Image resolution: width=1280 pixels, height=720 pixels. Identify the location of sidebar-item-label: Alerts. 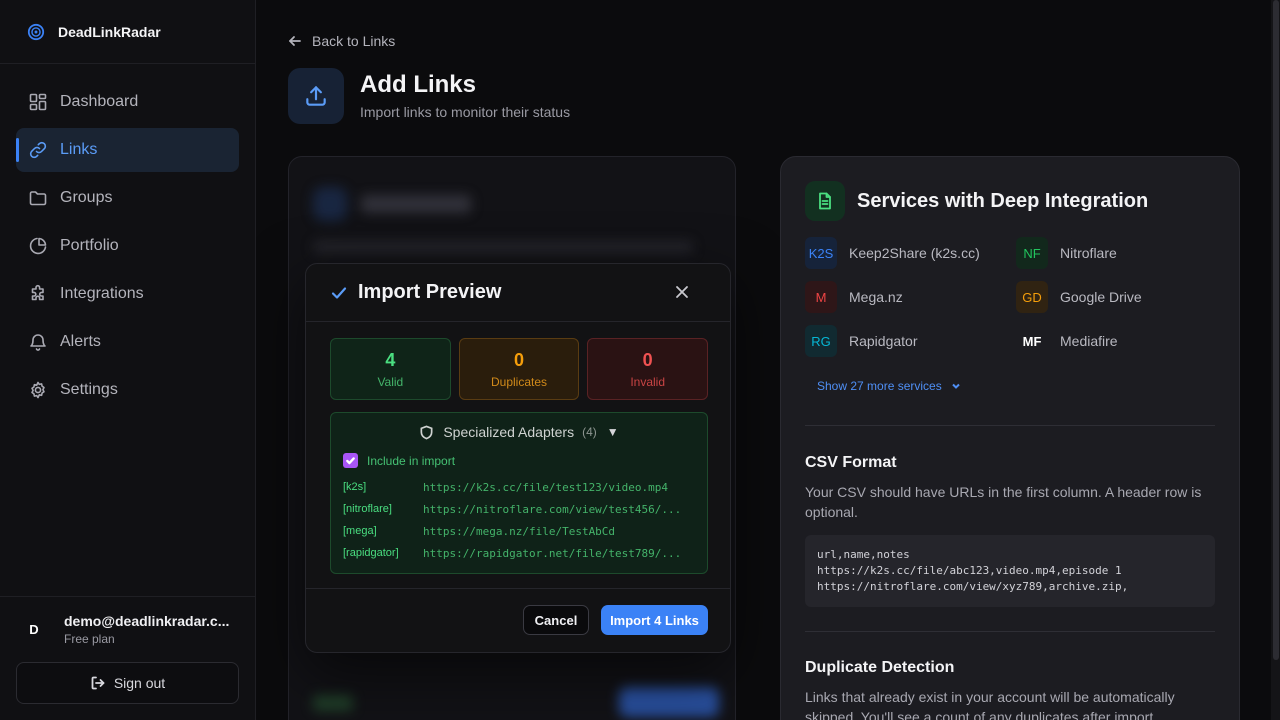
(80, 341).